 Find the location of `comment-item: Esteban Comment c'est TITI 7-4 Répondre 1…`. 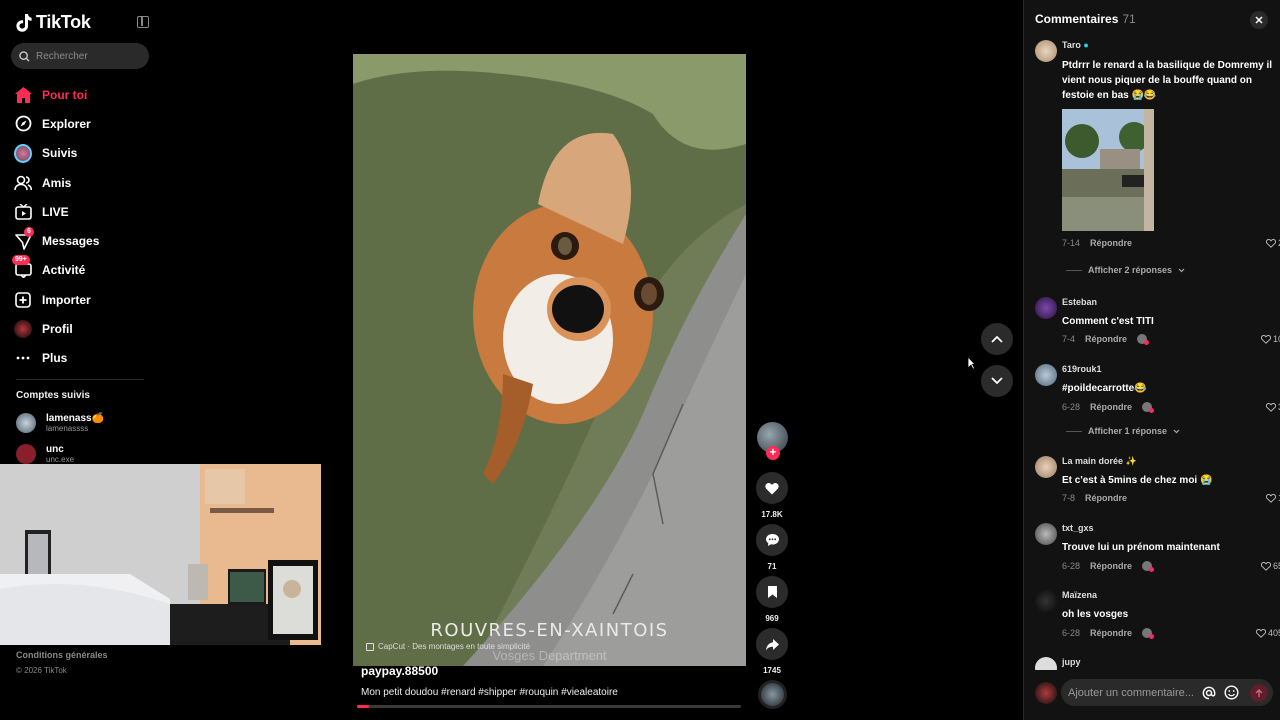

comment-item: Esteban Comment c'est TITI 7-4 Répondre 1… is located at coordinates (1157, 322).